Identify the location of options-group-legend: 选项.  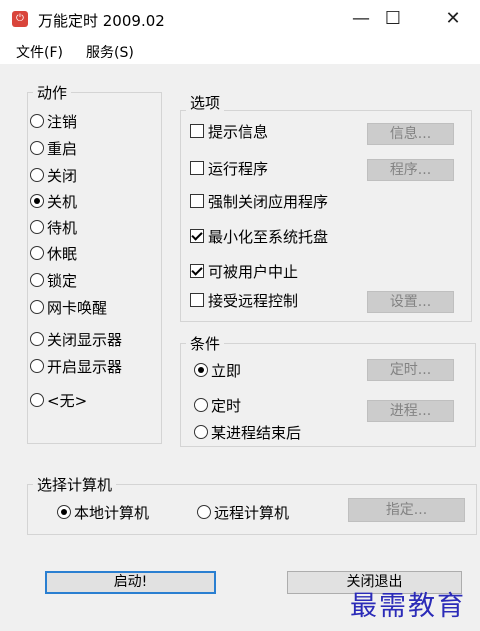
(205, 102).